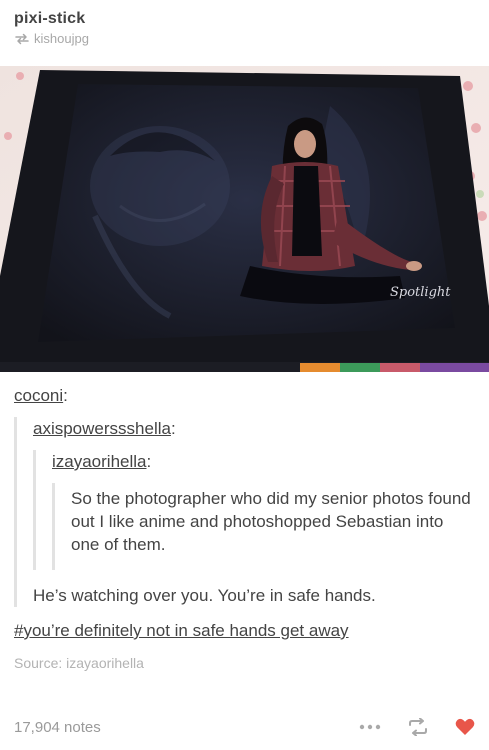 The width and height of the screenshot is (489, 750). Describe the element at coordinates (244, 727) in the screenshot. I see `post-footer: 17,904 notes` at that location.